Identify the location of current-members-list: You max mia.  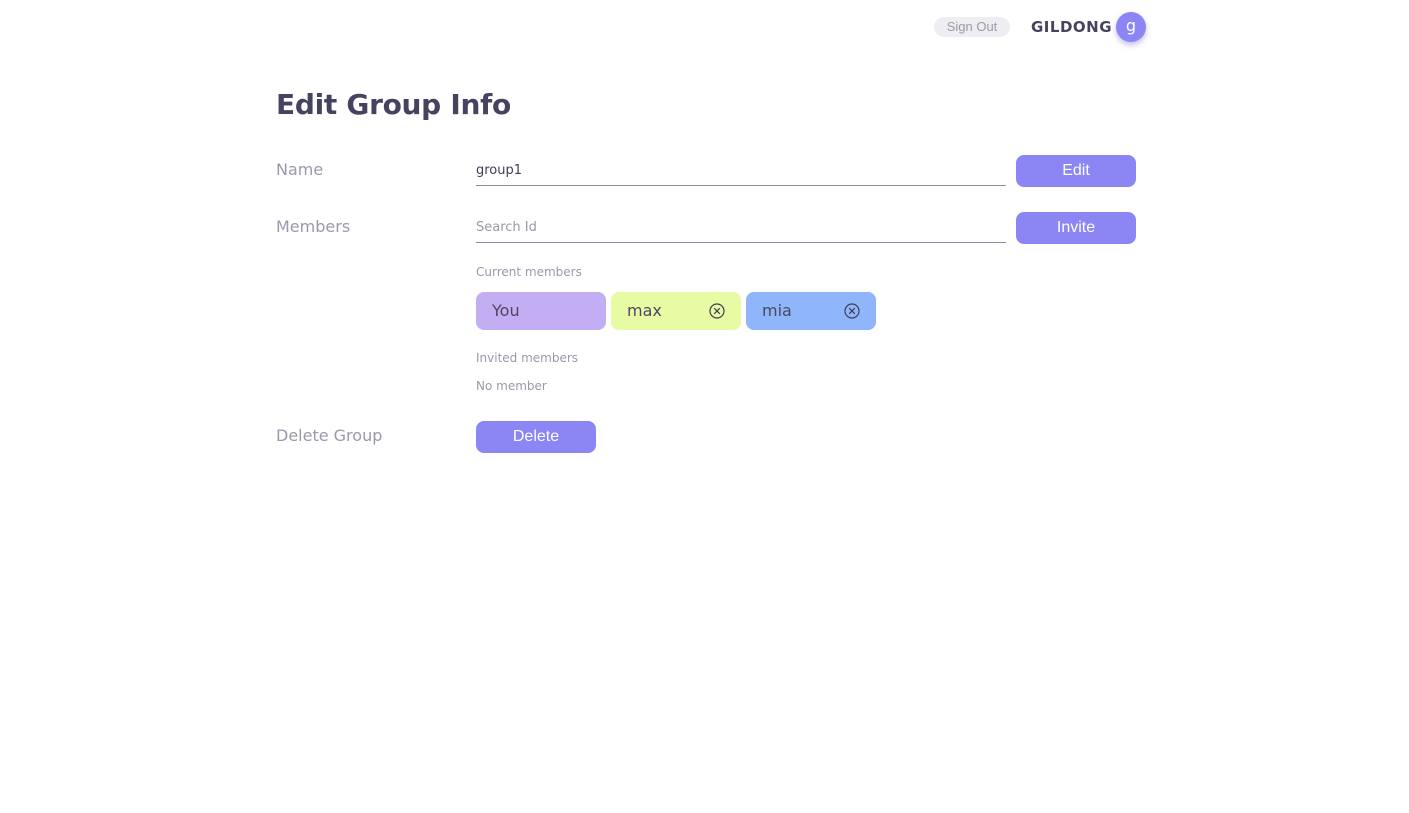
(676, 311).